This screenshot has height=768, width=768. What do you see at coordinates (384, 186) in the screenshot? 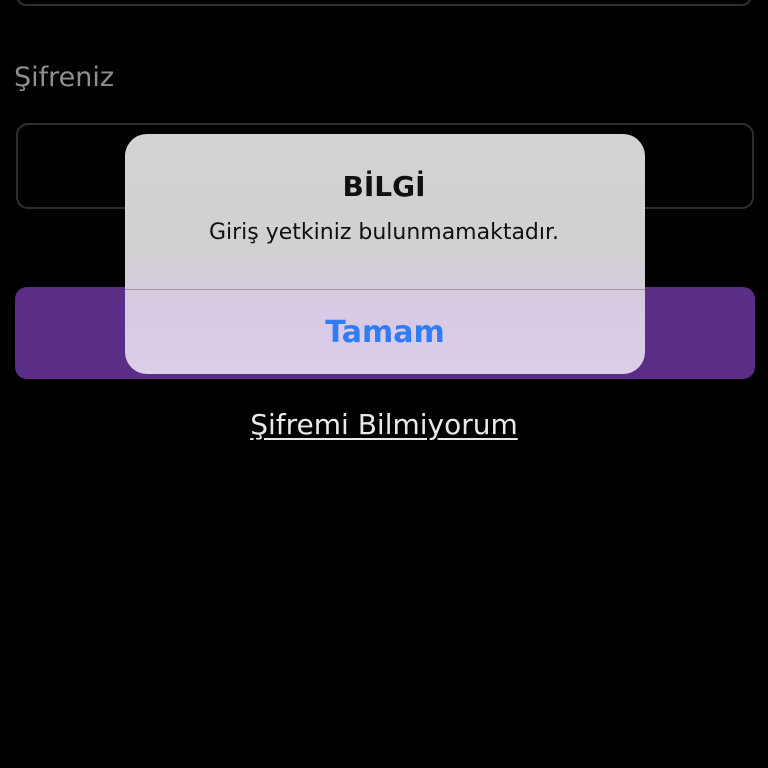
I see `alert-title: BİLGİ` at bounding box center [384, 186].